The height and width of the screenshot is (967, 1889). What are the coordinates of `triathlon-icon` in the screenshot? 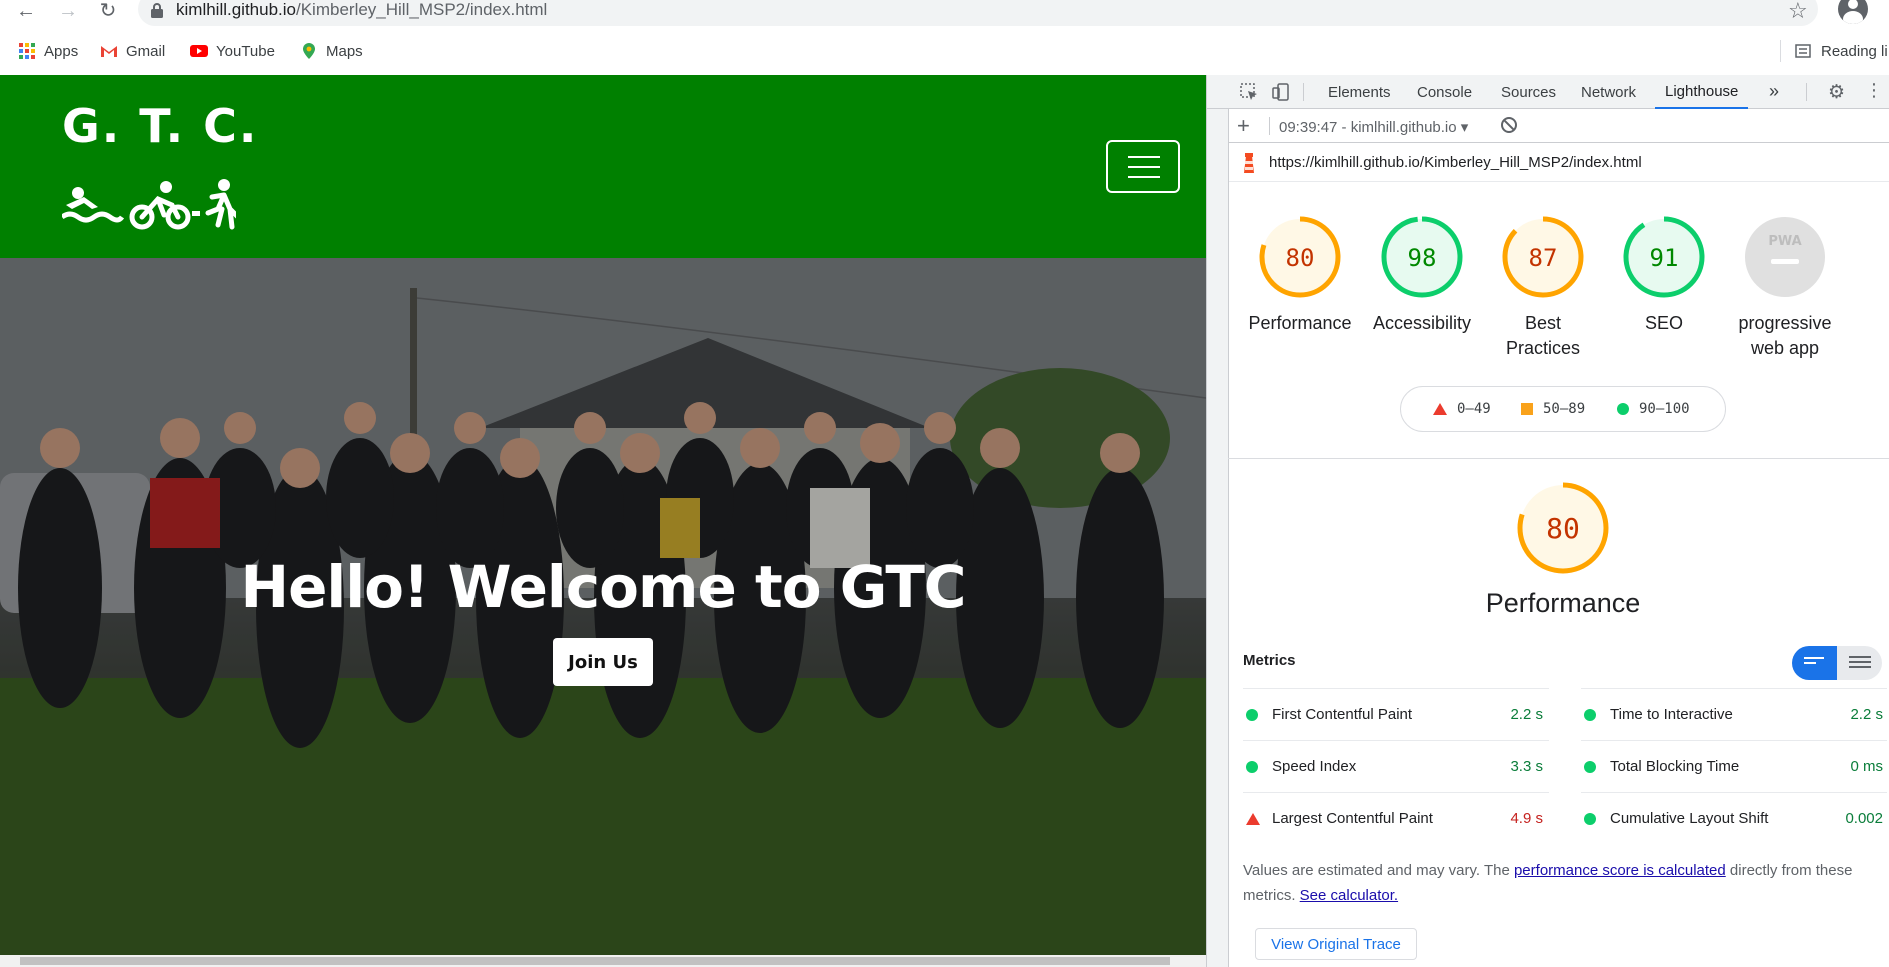 It's located at (149, 204).